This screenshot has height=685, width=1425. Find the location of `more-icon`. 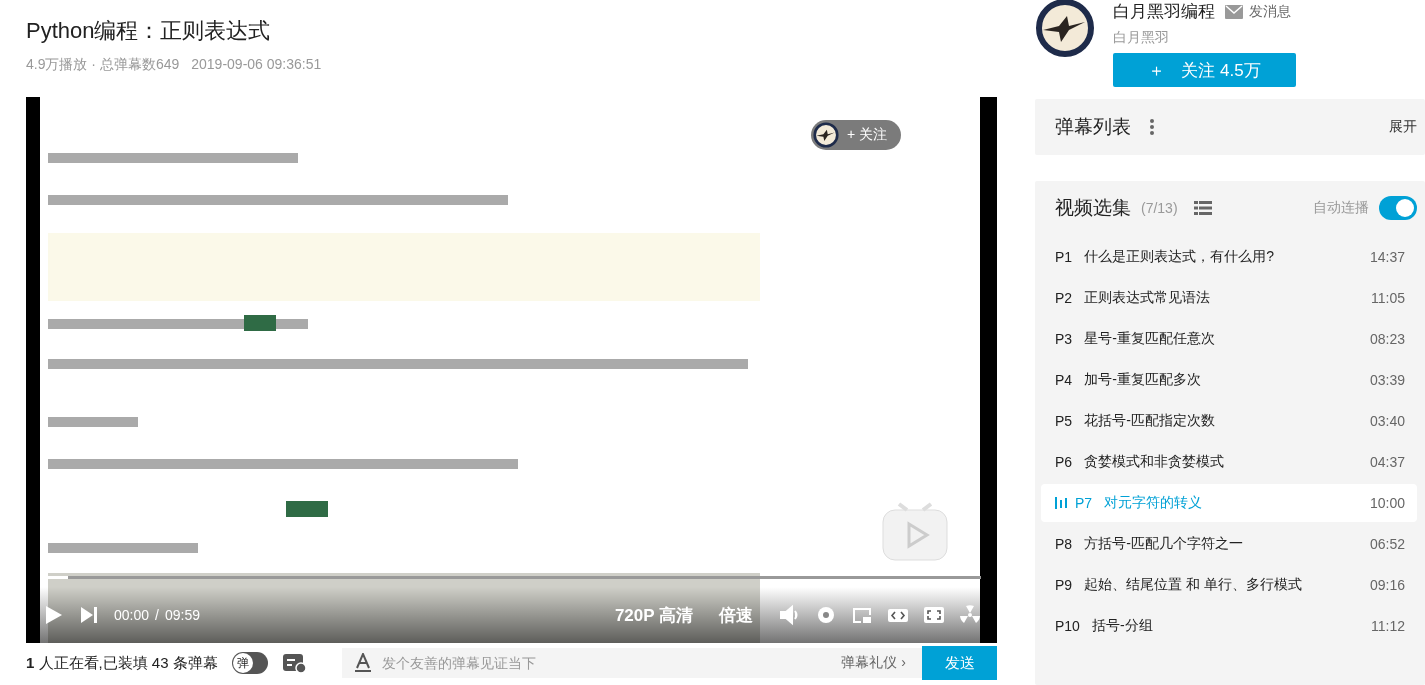

more-icon is located at coordinates (1152, 127).